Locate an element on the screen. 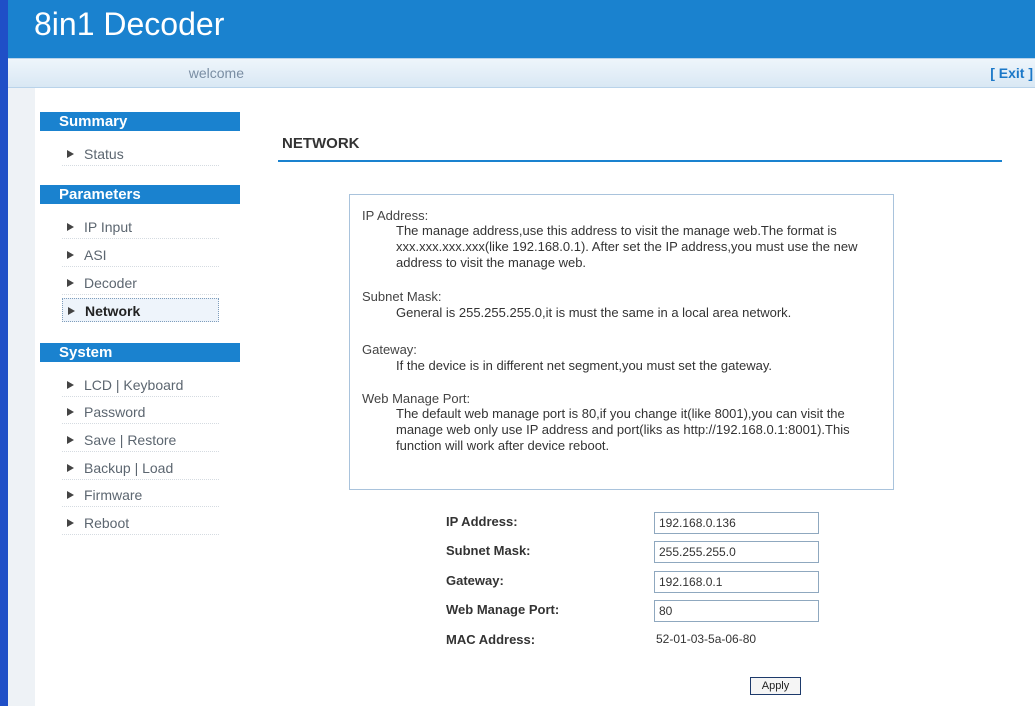 Image resolution: width=1035 pixels, height=706 pixels. mac-address-value: 52-01-03-5a-06-80 is located at coordinates (706, 639).